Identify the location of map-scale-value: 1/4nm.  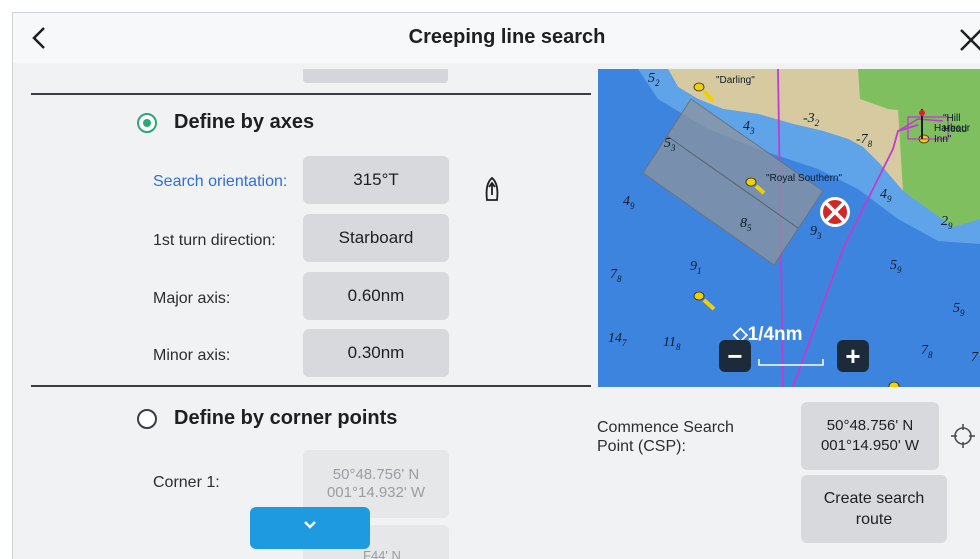
(775, 334).